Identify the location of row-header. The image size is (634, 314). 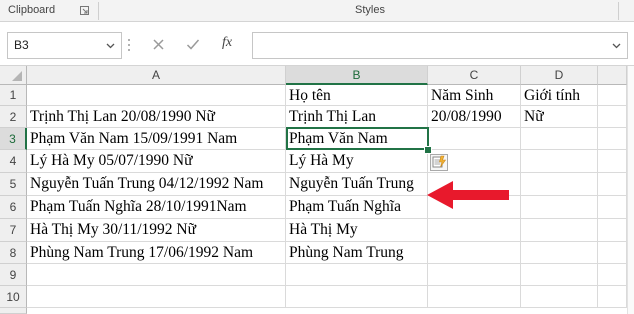
(13, 311).